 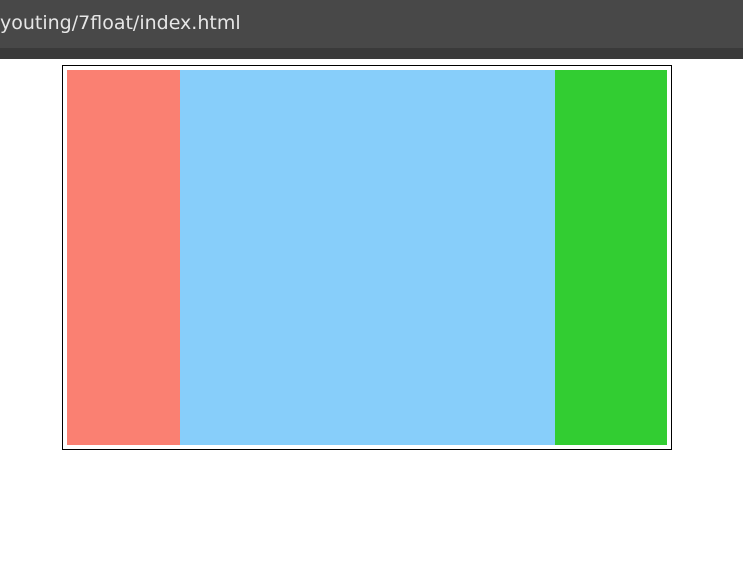 I want to click on left-float-column, so click(x=123, y=257).